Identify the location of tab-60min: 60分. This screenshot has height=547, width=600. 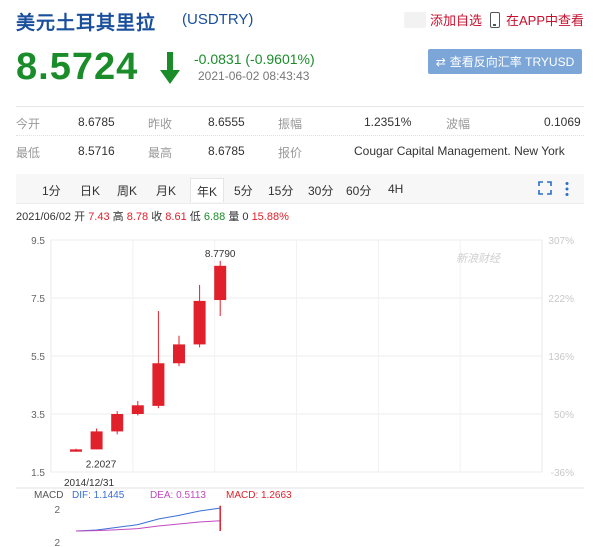
(358, 190).